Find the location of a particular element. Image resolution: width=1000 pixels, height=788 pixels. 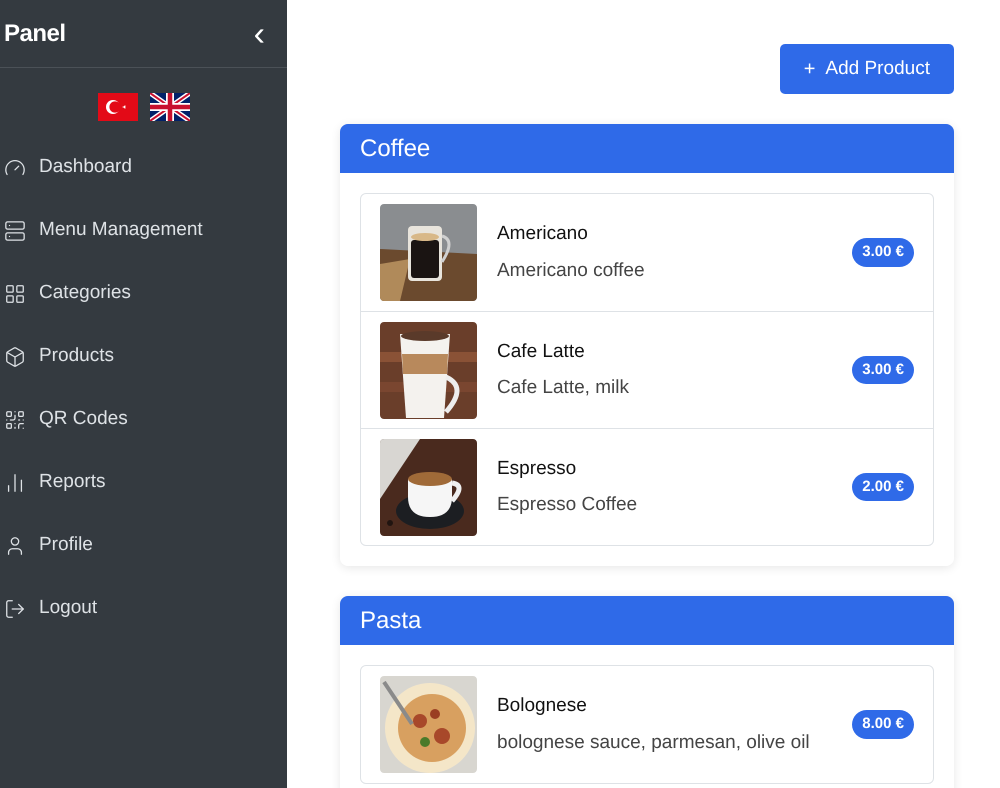

nav-item: Logout is located at coordinates (143, 608).